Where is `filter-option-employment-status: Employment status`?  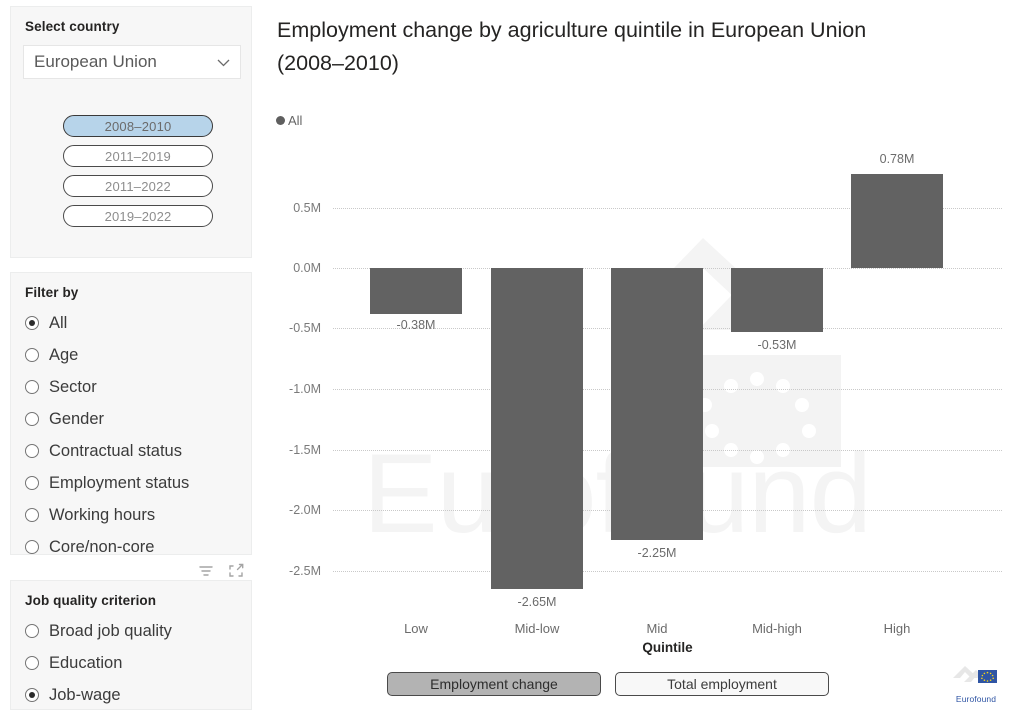 filter-option-employment-status: Employment status is located at coordinates (107, 483).